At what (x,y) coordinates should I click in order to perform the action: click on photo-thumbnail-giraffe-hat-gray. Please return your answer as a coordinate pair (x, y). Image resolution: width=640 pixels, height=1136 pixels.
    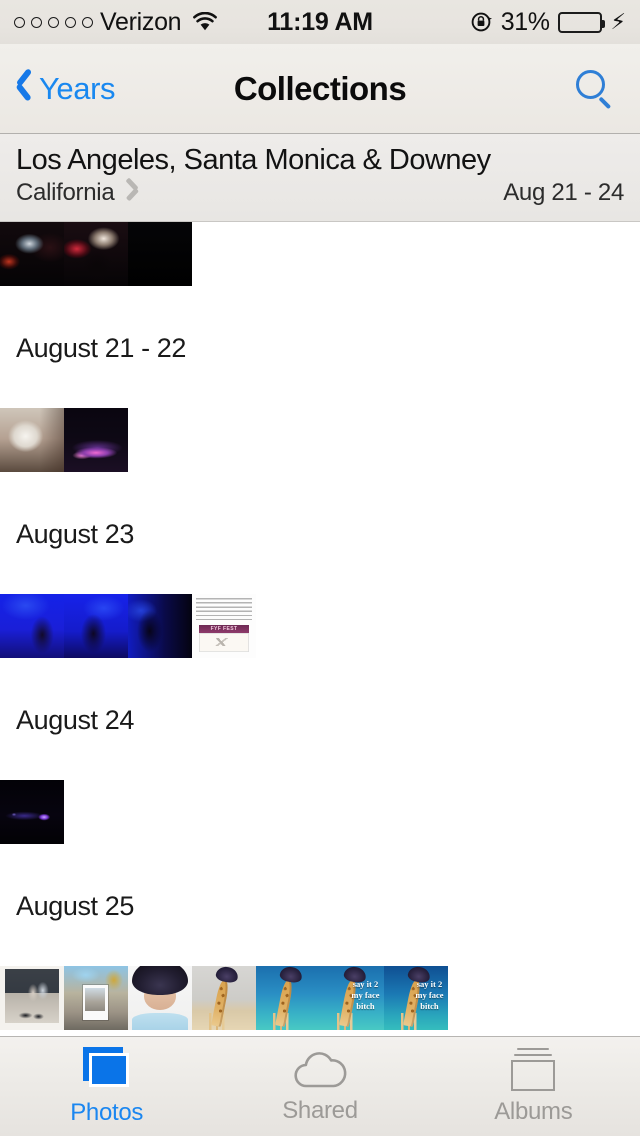
    Looking at the image, I should click on (224, 998).